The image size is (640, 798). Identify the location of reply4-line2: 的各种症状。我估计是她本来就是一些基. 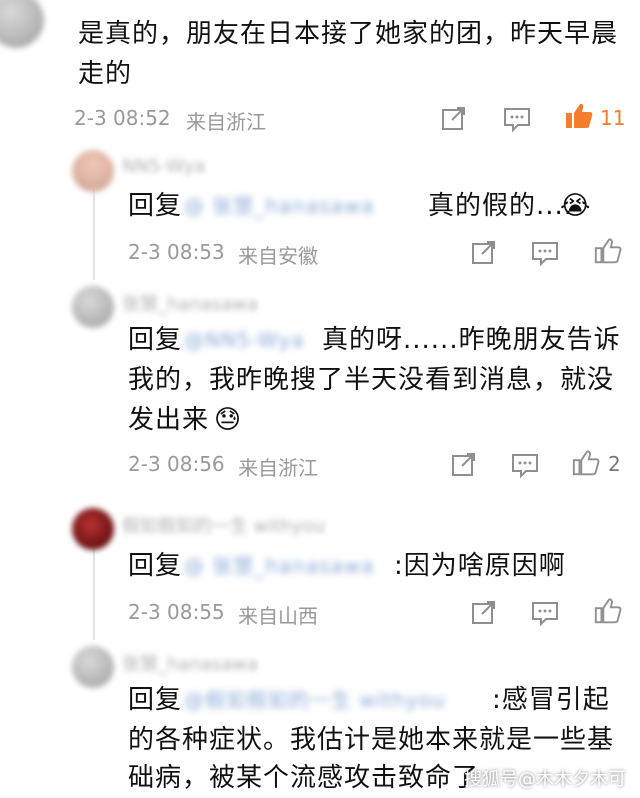
(371, 740).